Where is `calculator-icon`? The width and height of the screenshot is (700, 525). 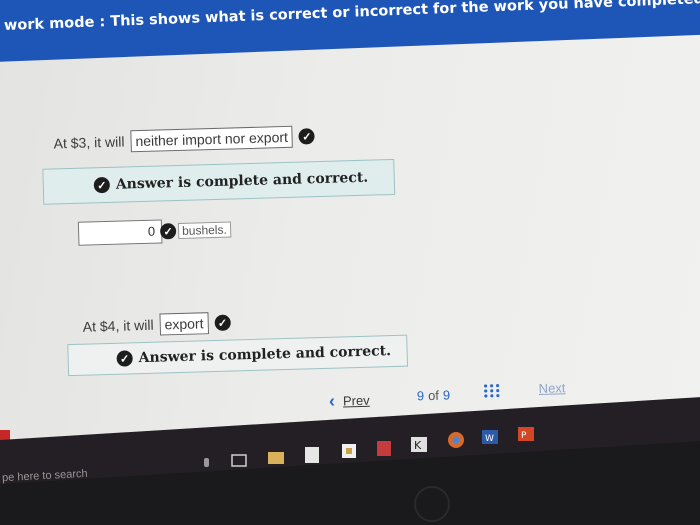 calculator-icon is located at coordinates (312, 455).